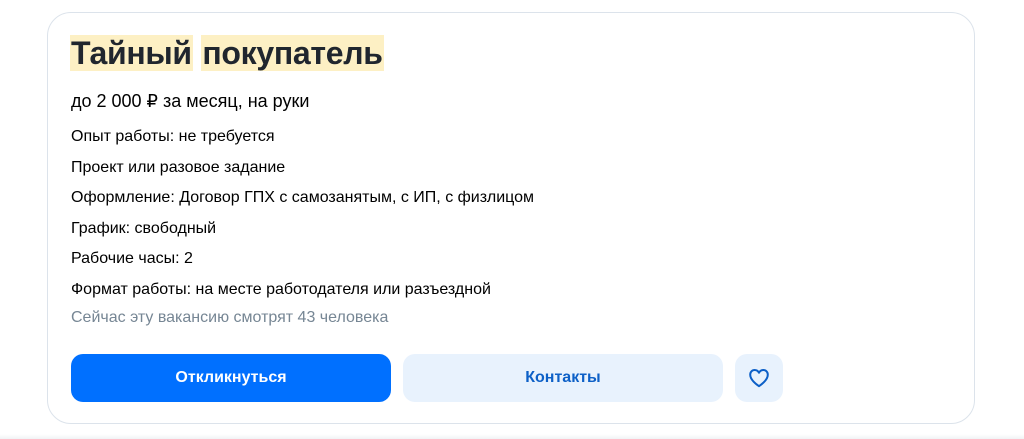 This screenshot has height=439, width=1024. I want to click on contacts-button-label: Контакты, so click(563, 377).